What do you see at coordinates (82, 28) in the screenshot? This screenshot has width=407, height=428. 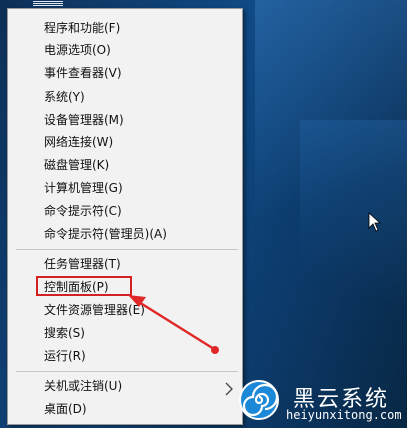 I see `menu-item-programs-features: 程序和功能(F)` at bounding box center [82, 28].